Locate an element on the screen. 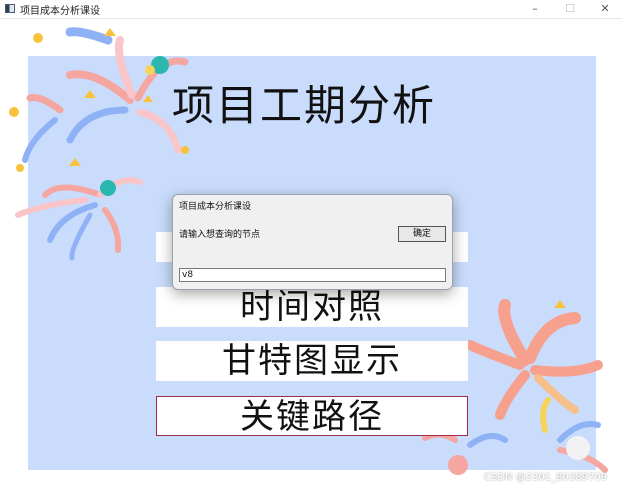 This screenshot has height=488, width=622. csdn-watermark: CSDN @2301_80389709 is located at coordinates (546, 477).